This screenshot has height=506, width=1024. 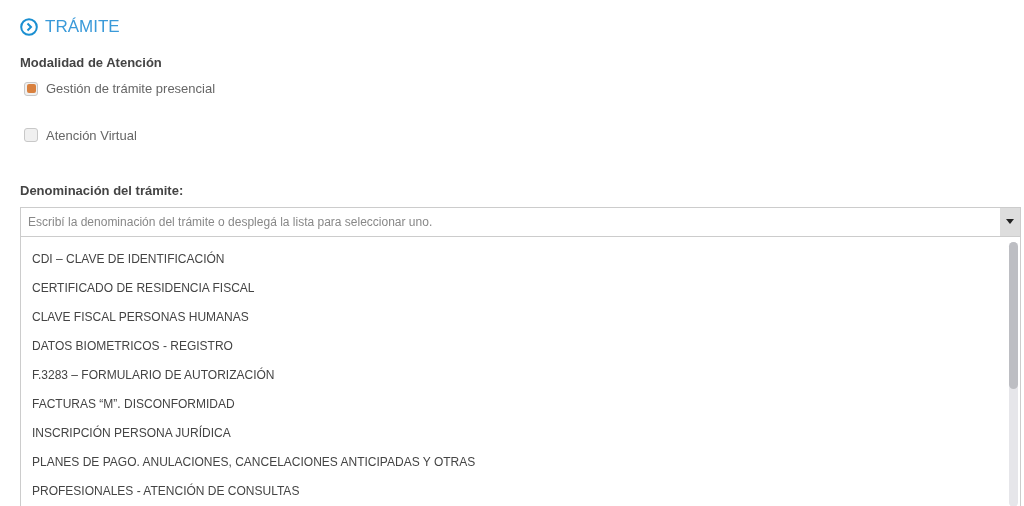 I want to click on checkbox-label: Gestión de trámite presencial, so click(x=131, y=89).